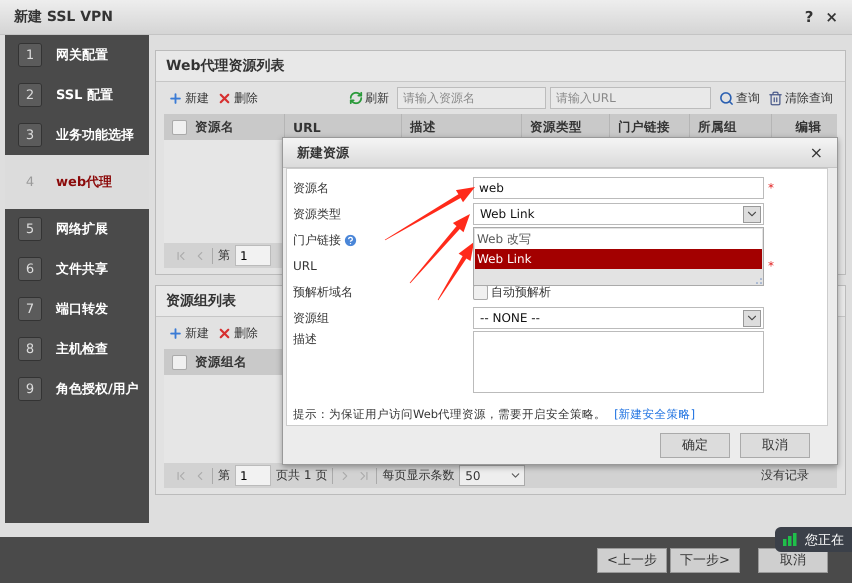 The width and height of the screenshot is (852, 583). Describe the element at coordinates (618, 188) in the screenshot. I see `input-field: web` at that location.